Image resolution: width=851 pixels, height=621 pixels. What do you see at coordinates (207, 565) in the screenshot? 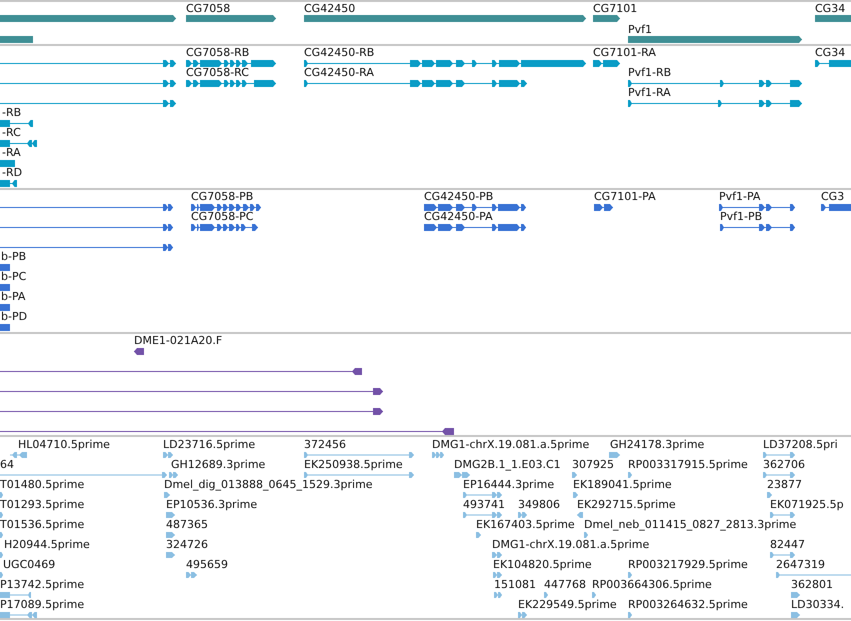
I see `est-label: 495659` at bounding box center [207, 565].